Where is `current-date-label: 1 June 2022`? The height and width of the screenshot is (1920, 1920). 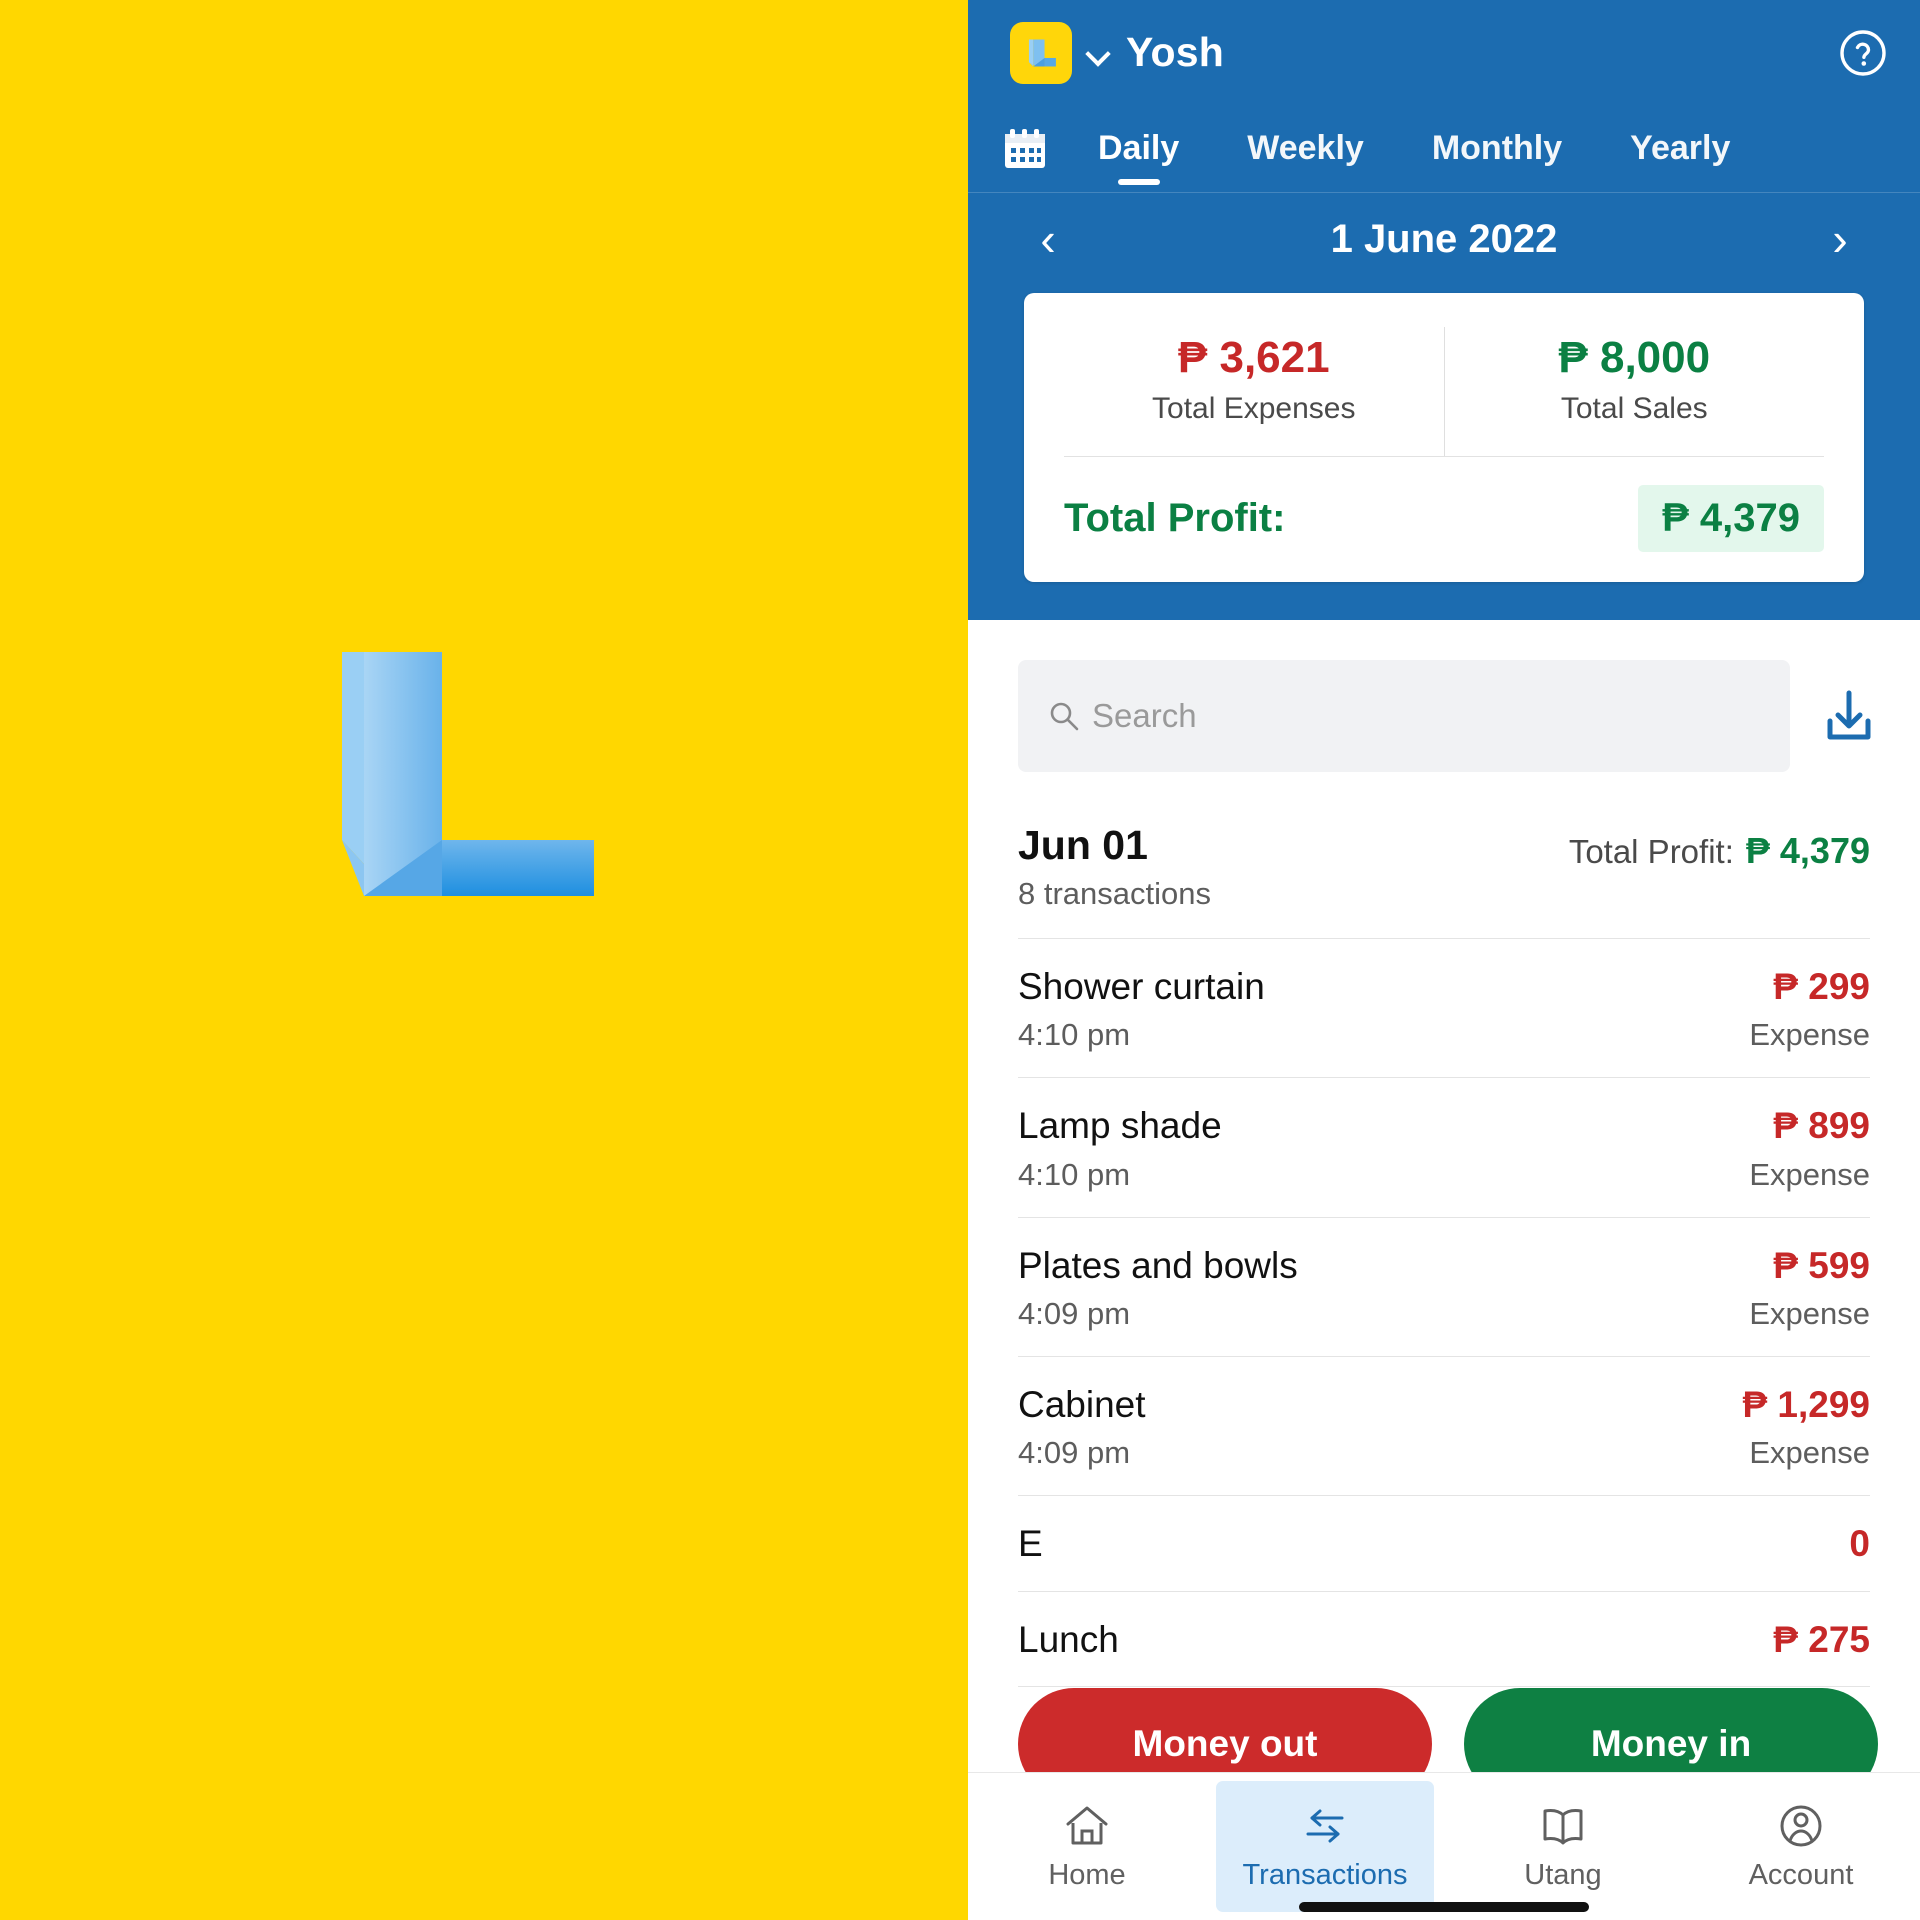 current-date-label: 1 June 2022 is located at coordinates (1444, 238).